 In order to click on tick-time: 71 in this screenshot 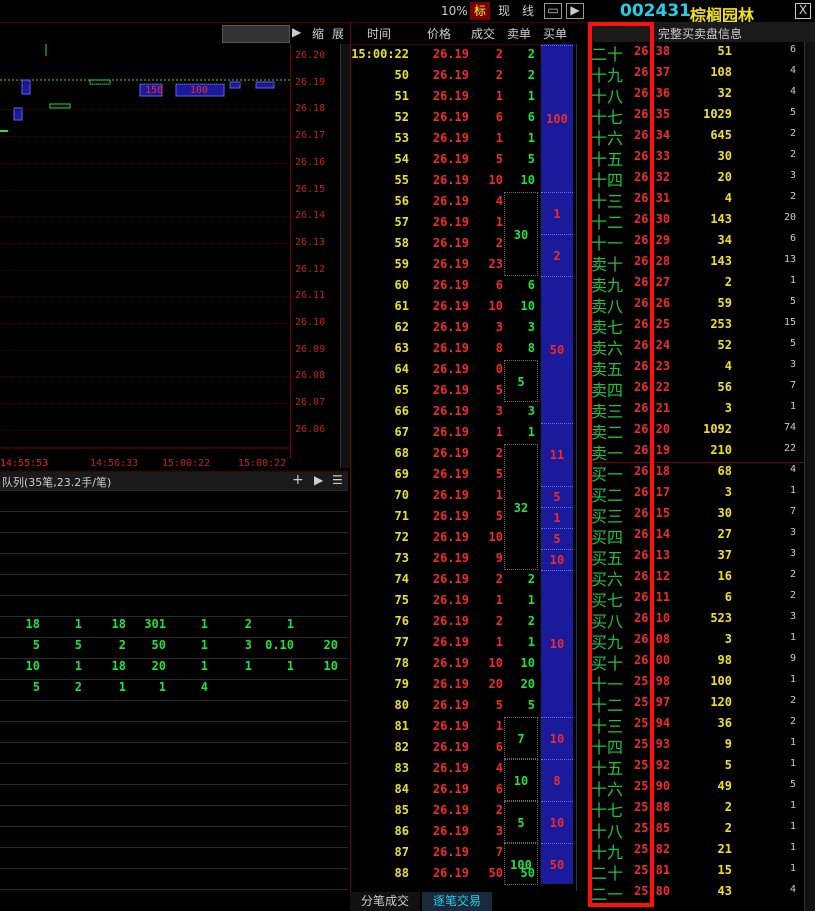, I will do `click(401, 516)`.